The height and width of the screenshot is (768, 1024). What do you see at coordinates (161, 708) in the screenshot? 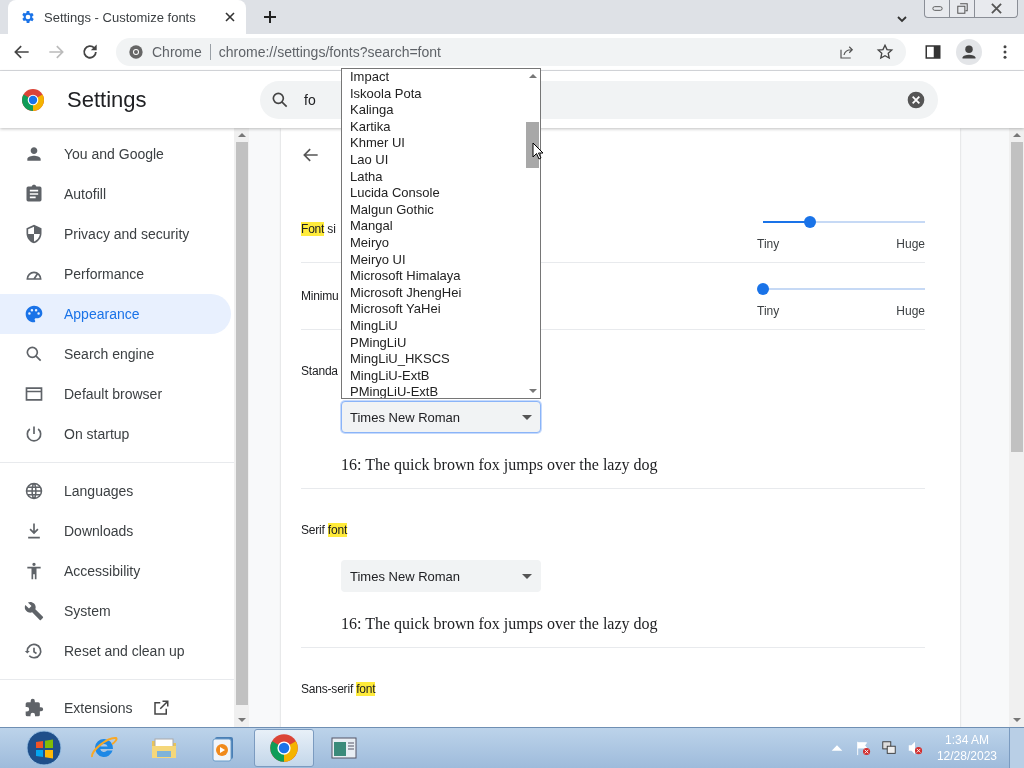
I see `external-link-icon` at bounding box center [161, 708].